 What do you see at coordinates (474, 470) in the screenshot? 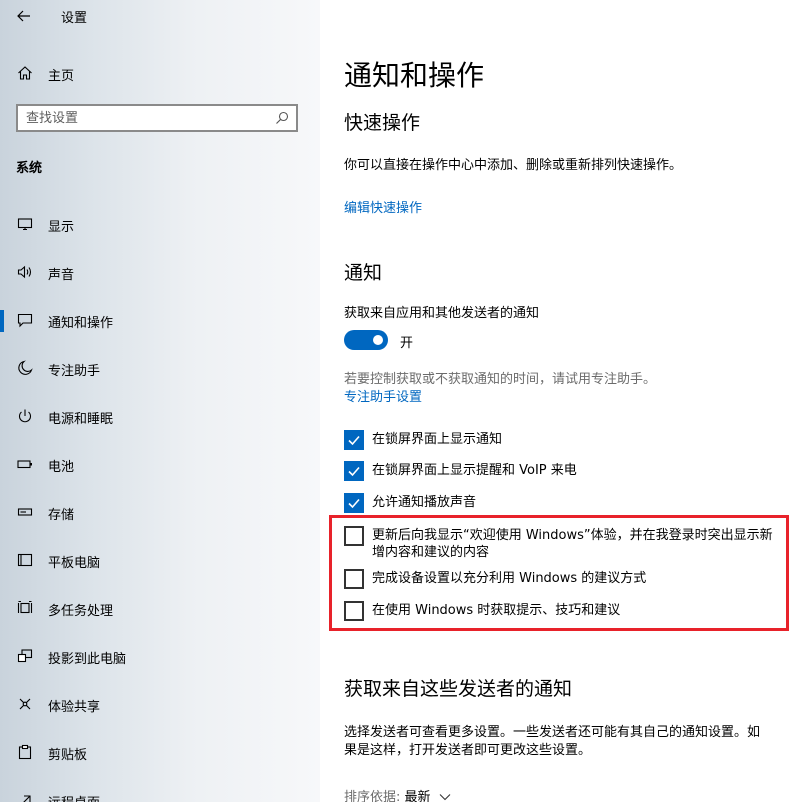
I see `checkbox-label: 在锁屏界面上显示提醒和 VoIP 来电` at bounding box center [474, 470].